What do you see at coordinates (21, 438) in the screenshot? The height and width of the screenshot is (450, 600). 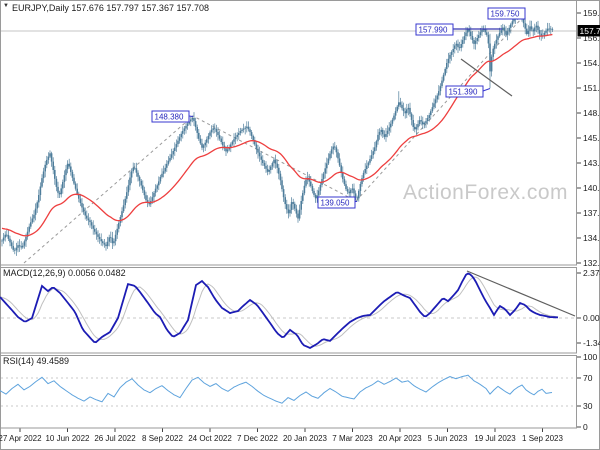 I see `x-axis-label: 27 Apr 2022` at bounding box center [21, 438].